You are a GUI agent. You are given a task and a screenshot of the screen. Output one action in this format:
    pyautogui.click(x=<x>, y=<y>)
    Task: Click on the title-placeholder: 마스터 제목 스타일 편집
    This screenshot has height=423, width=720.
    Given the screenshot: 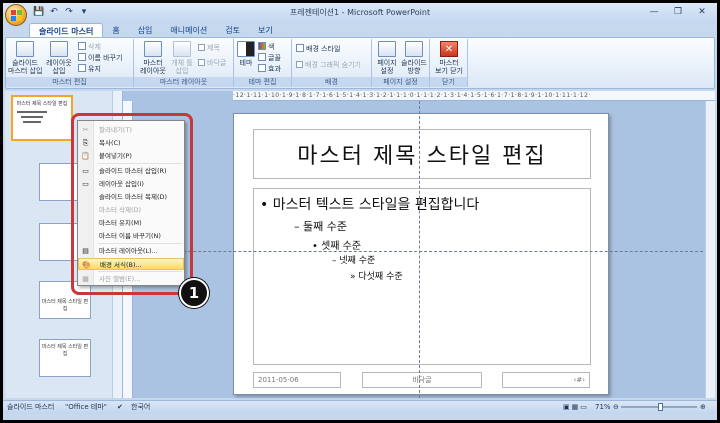 What is the action you would take?
    pyautogui.click(x=422, y=154)
    